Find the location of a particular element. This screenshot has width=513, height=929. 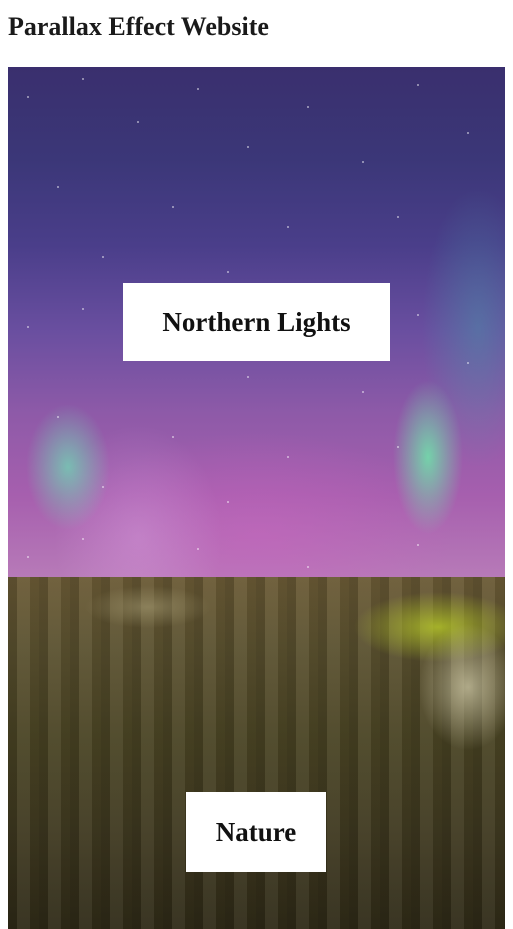

section-label-northern-lights: Northern Lights is located at coordinates (256, 322).